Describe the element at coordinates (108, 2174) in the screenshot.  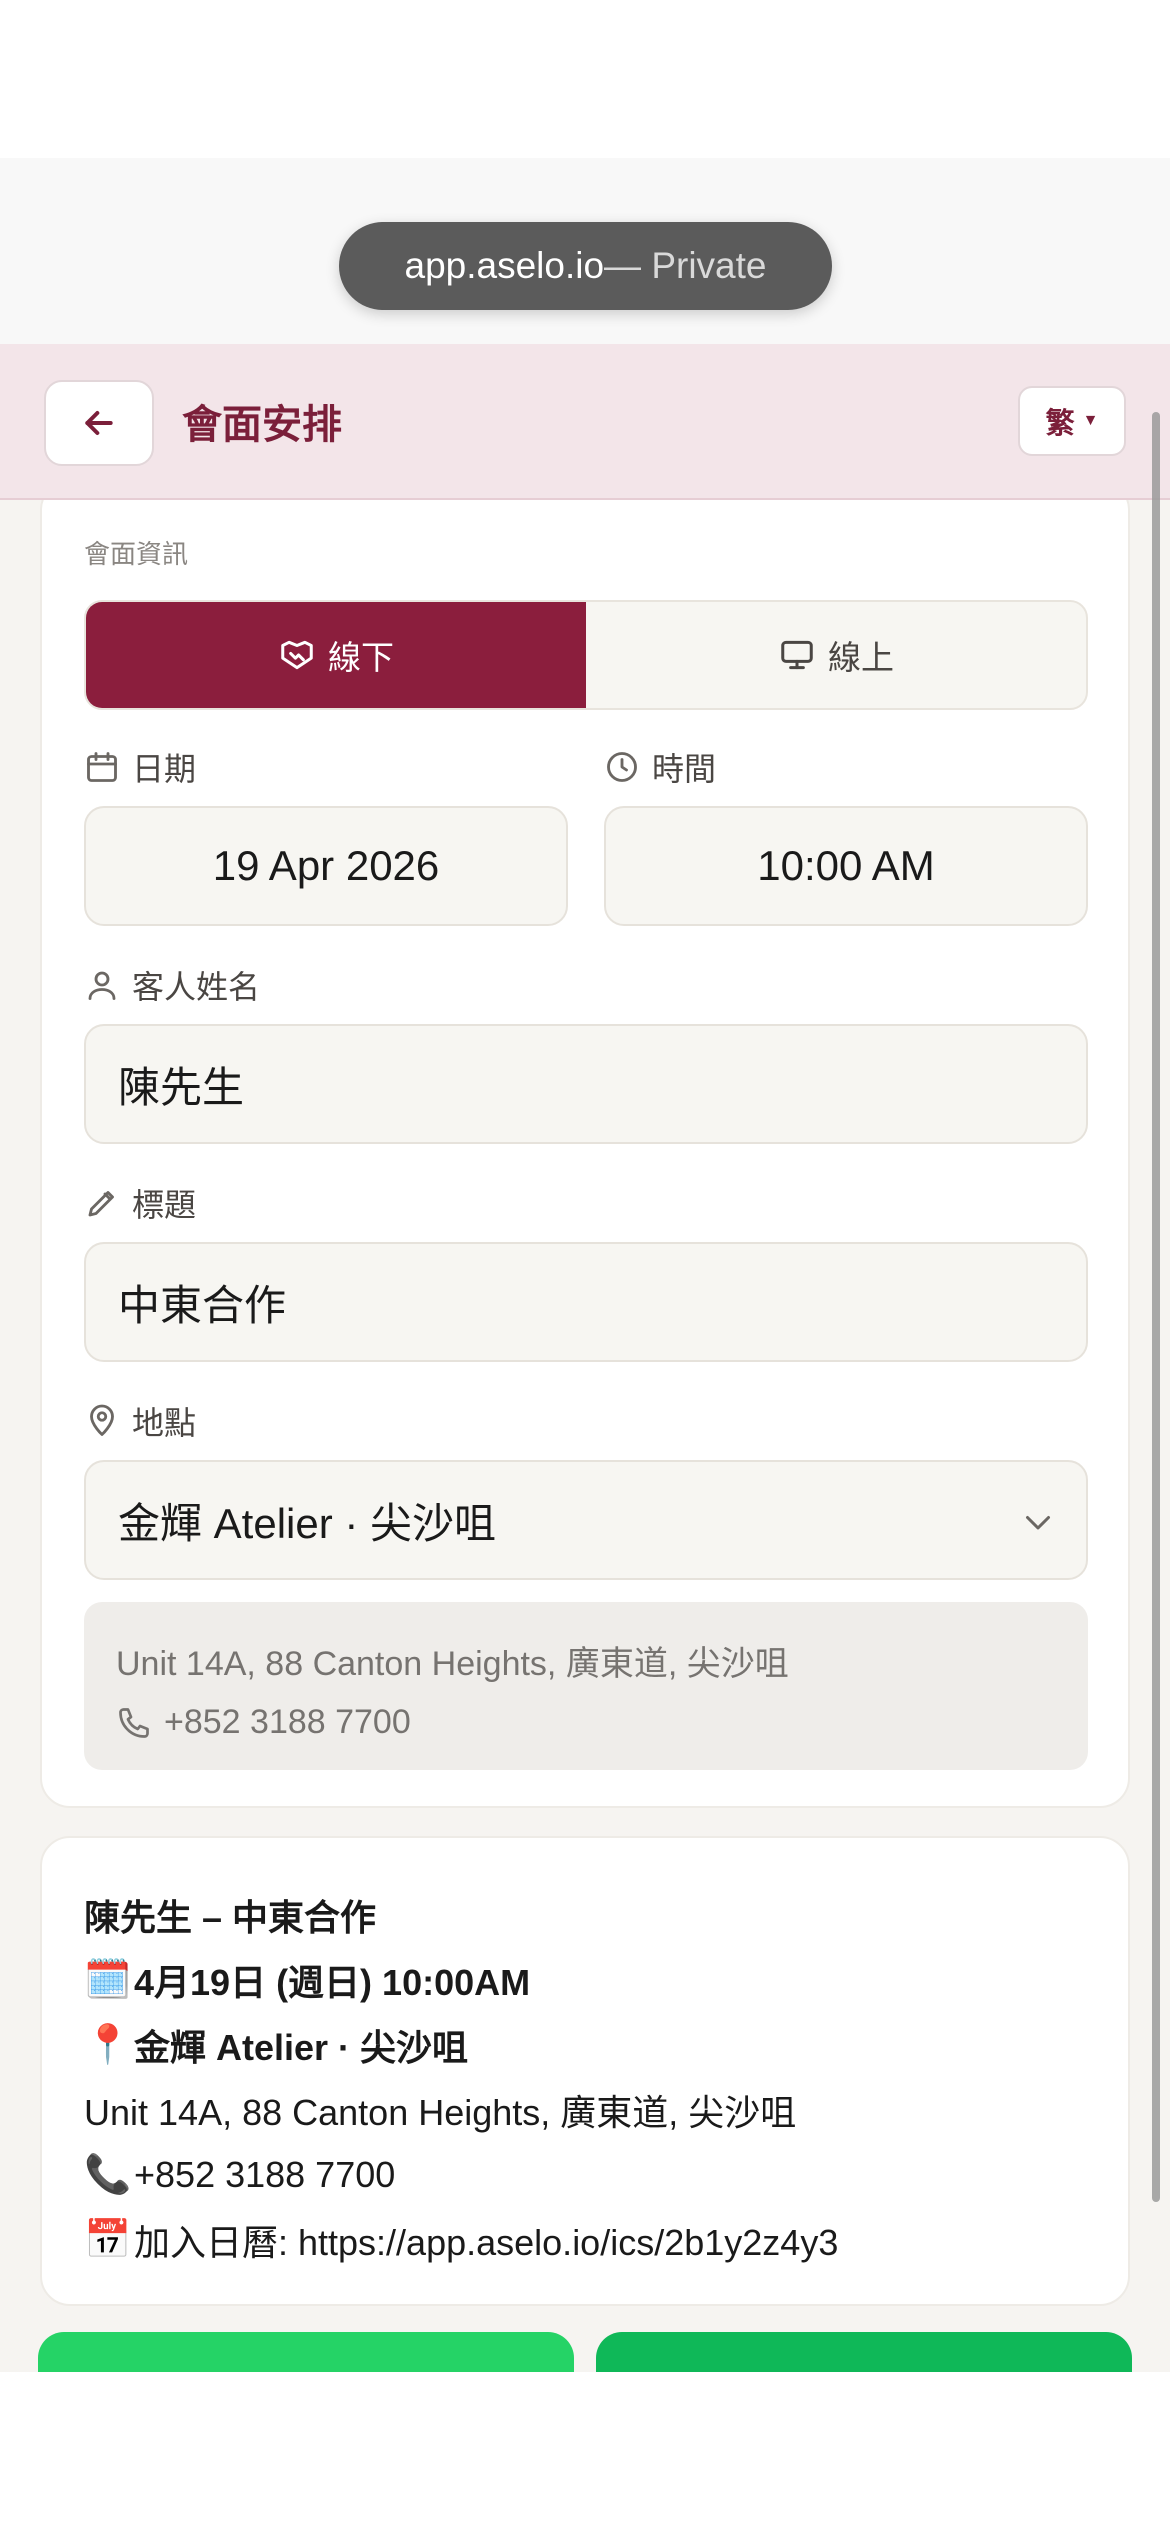
I see `telephone-emoji-icon: 📞` at that location.